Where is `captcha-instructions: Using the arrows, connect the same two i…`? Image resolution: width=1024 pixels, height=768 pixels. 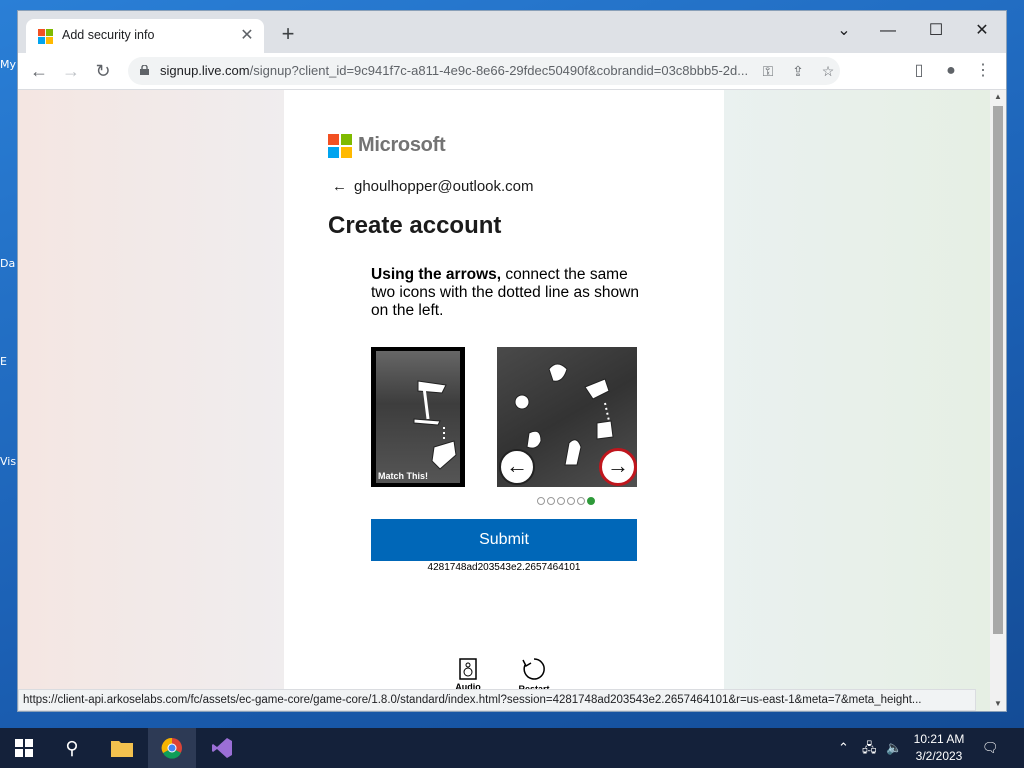 captcha-instructions: Using the arrows, connect the same two i… is located at coordinates (511, 293).